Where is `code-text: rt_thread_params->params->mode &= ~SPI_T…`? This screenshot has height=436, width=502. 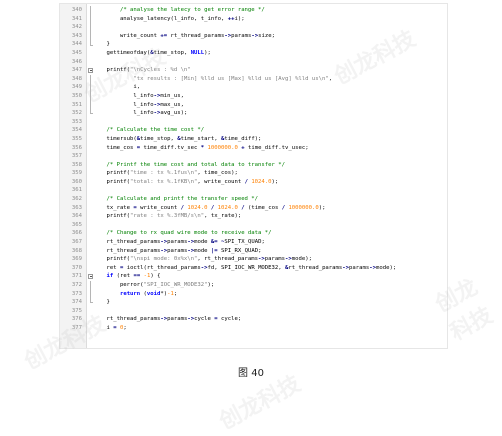 code-text: rt_thread_params->params->mode &= ~SPI_T… is located at coordinates (178, 242).